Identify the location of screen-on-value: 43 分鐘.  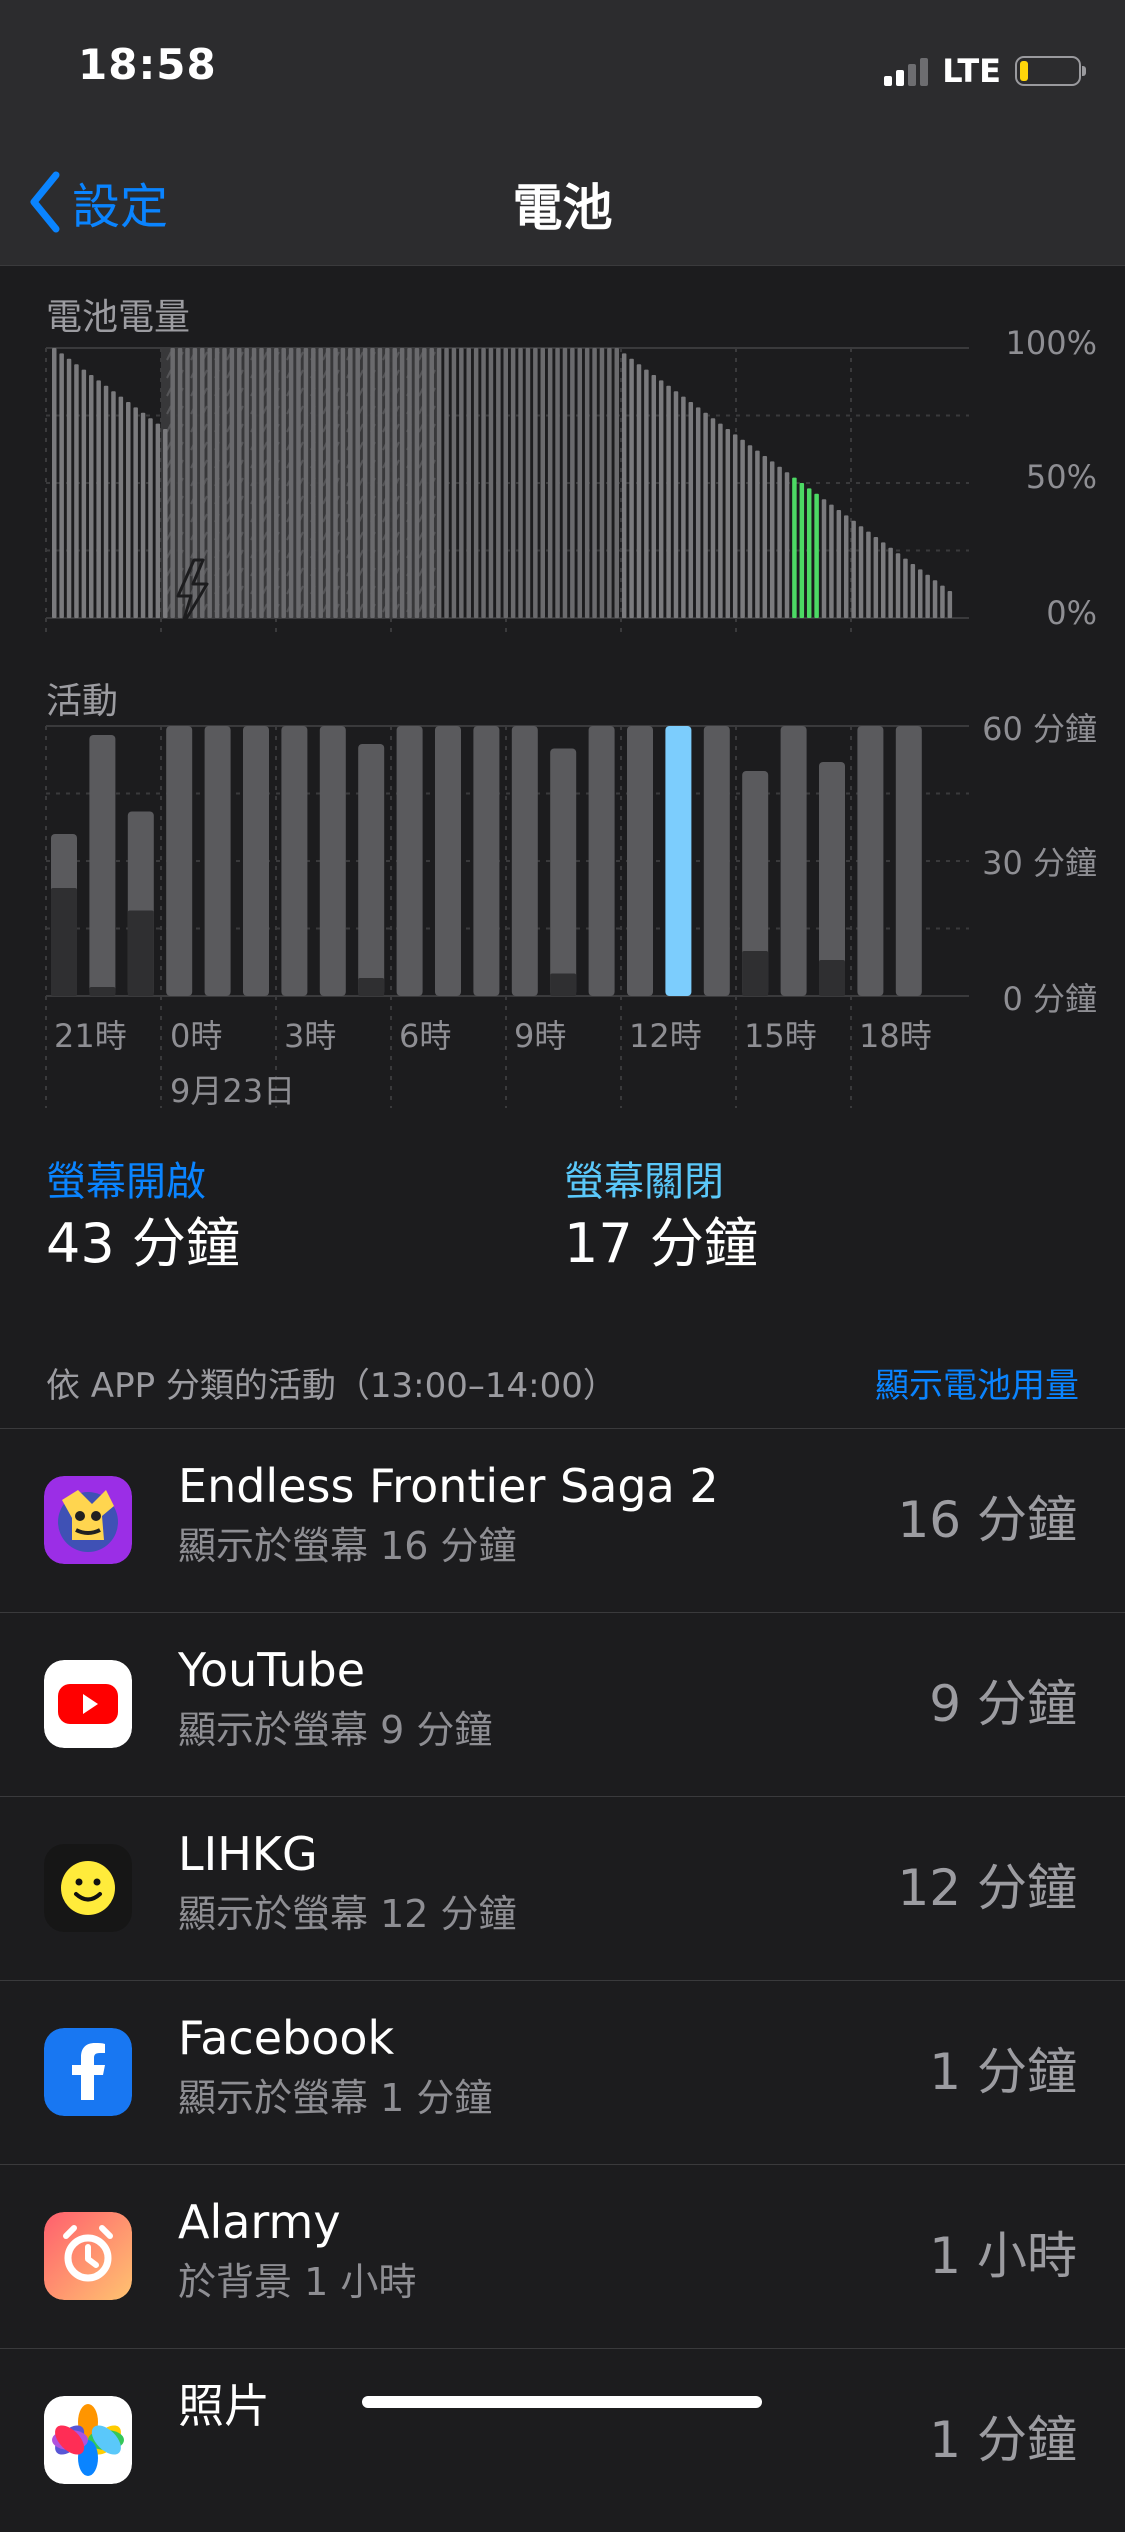
(143, 1243).